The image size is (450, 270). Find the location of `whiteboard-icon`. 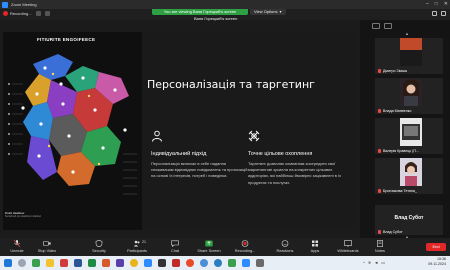

whiteboard-icon is located at coordinates (348, 243).